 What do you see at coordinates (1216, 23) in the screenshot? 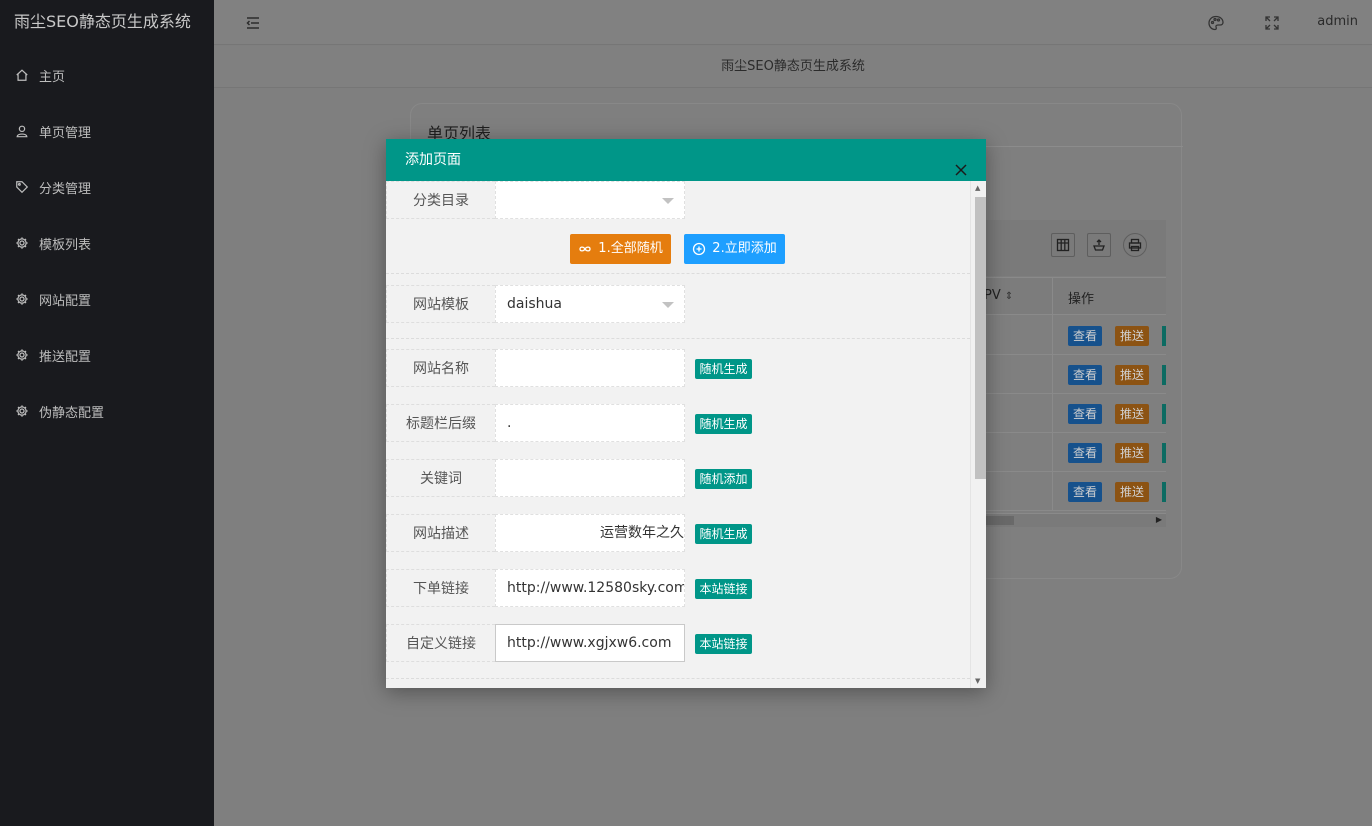
I see `palette-icon` at bounding box center [1216, 23].